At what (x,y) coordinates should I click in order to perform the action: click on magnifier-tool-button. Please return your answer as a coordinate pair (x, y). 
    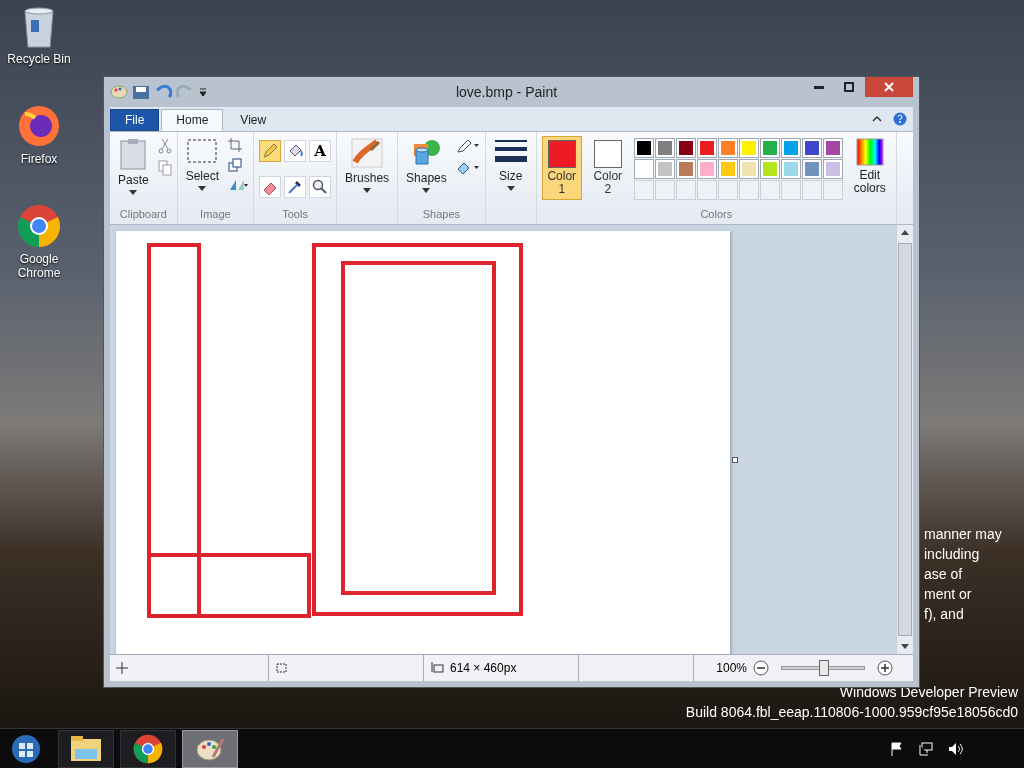
    Looking at the image, I should click on (320, 186).